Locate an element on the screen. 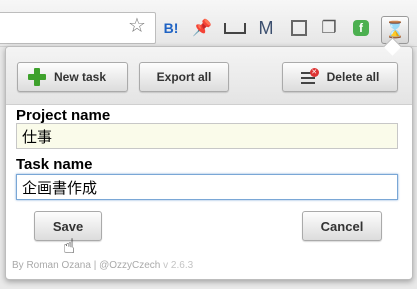 Image resolution: width=417 pixels, height=289 pixels. cancel-label: Cancel is located at coordinates (342, 226).